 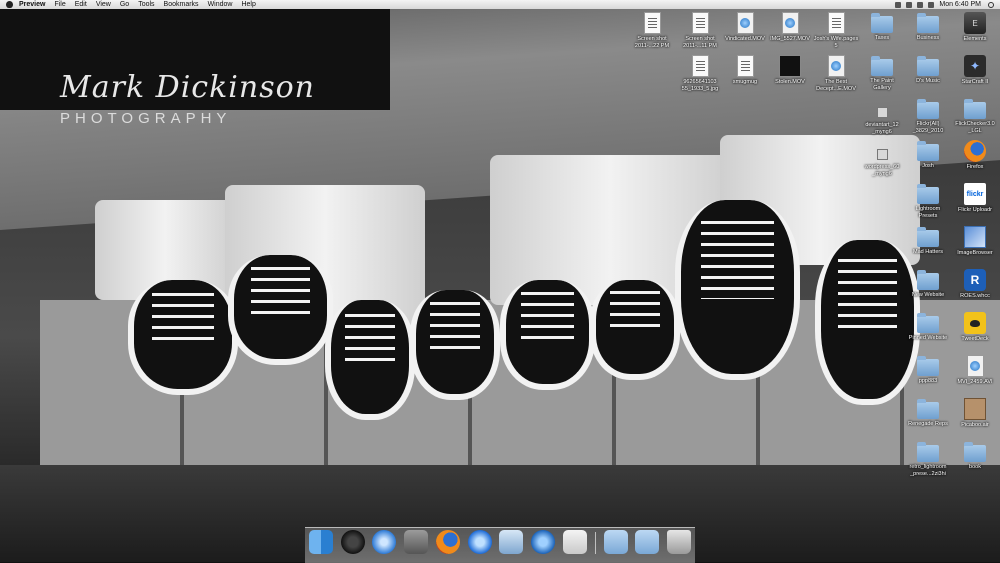 I want to click on menu-app-name: Preview, so click(x=32, y=4).